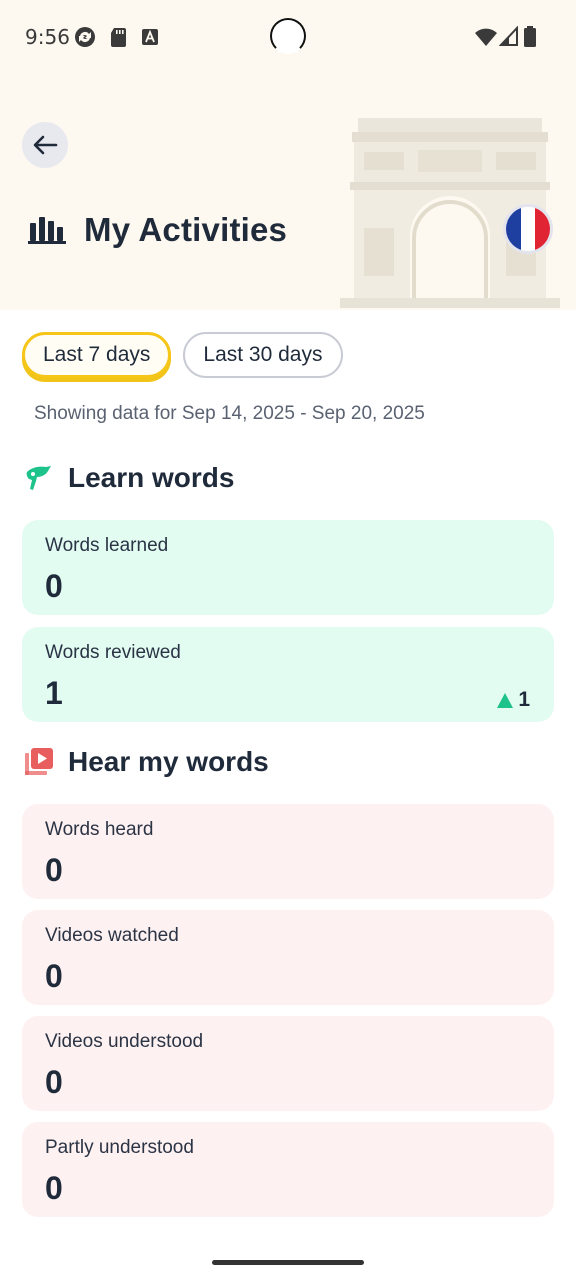 This screenshot has width=576, height=1280. What do you see at coordinates (150, 37) in the screenshot?
I see `font-app-icon` at bounding box center [150, 37].